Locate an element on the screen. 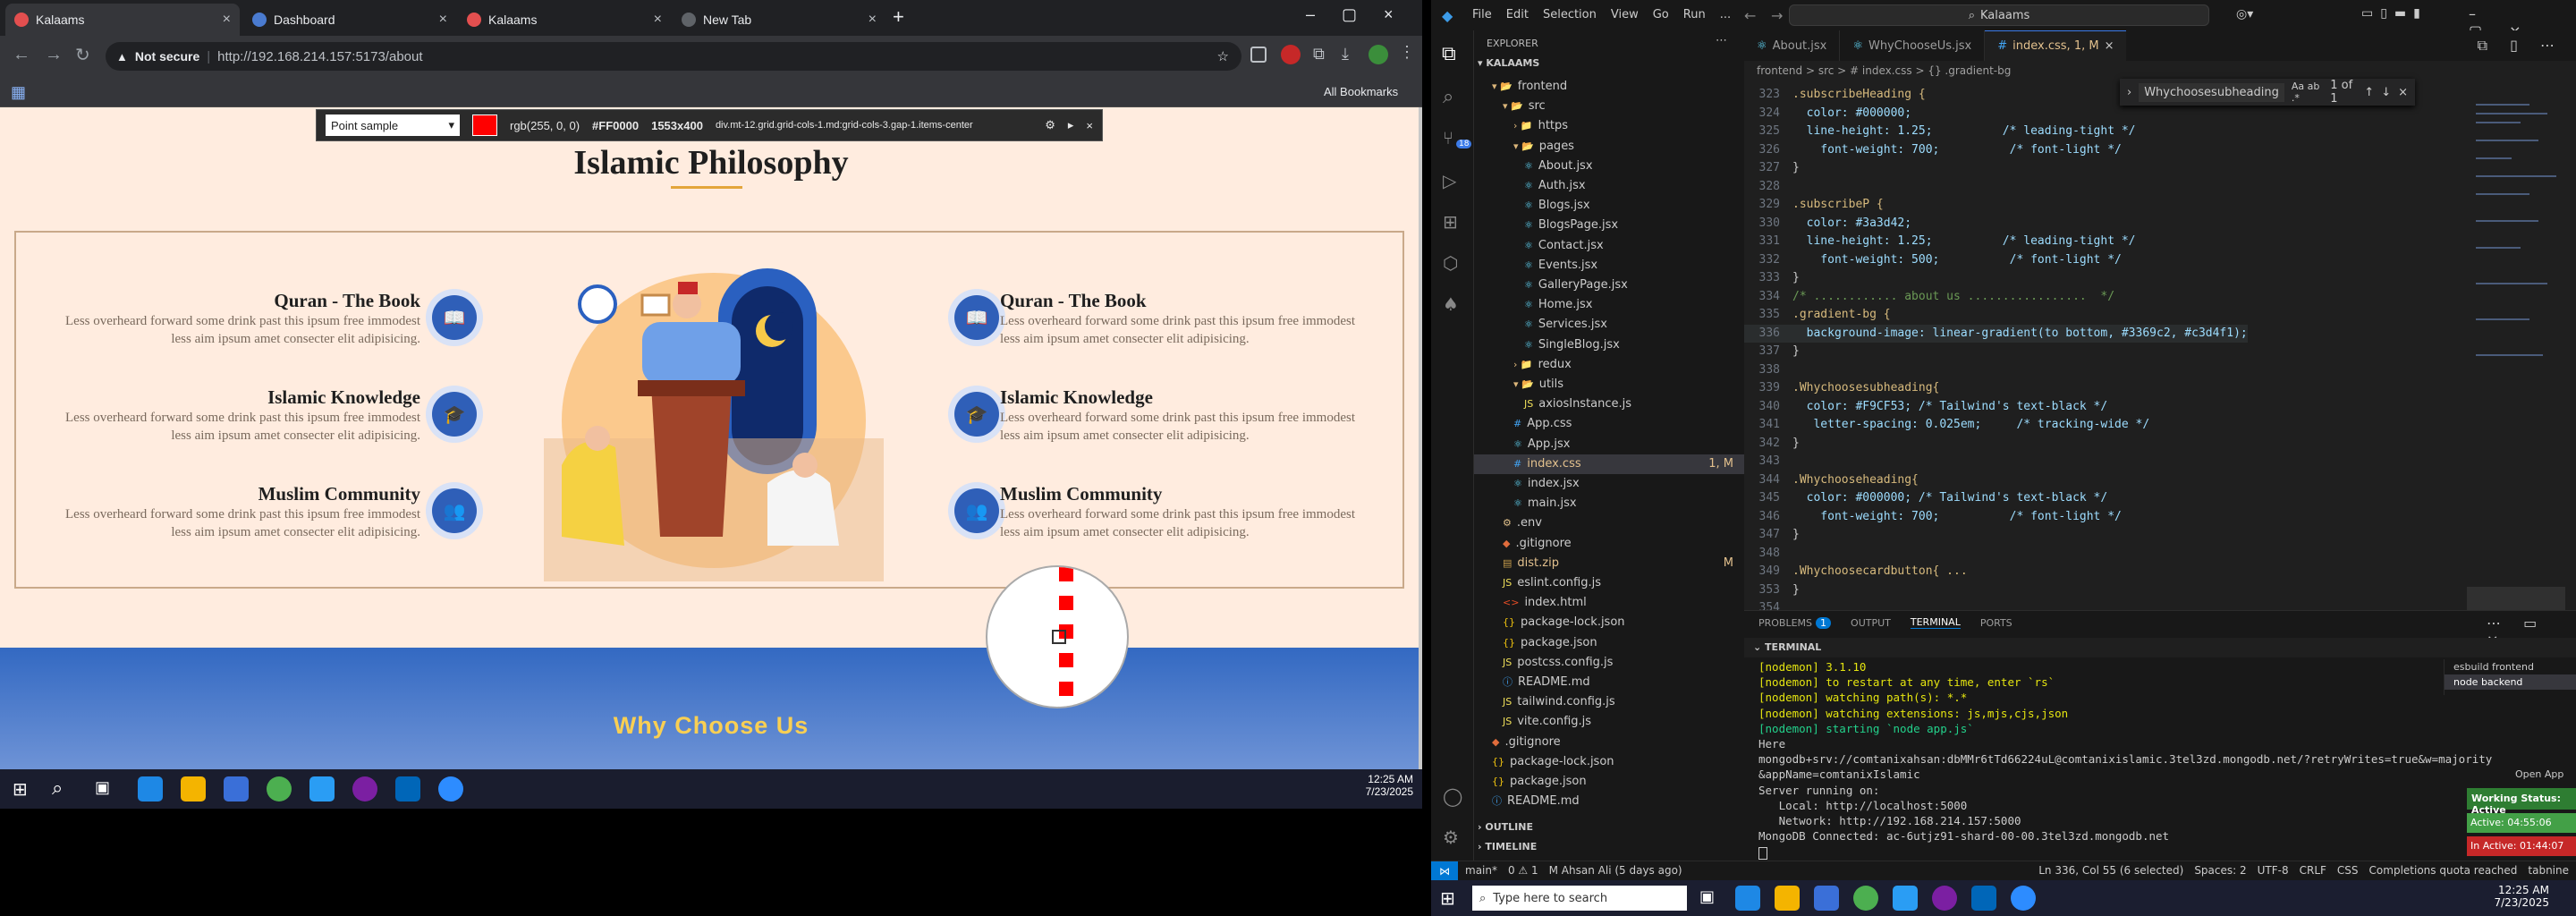  file-tree-item: ⚛ Events.jsx is located at coordinates (1609, 266).